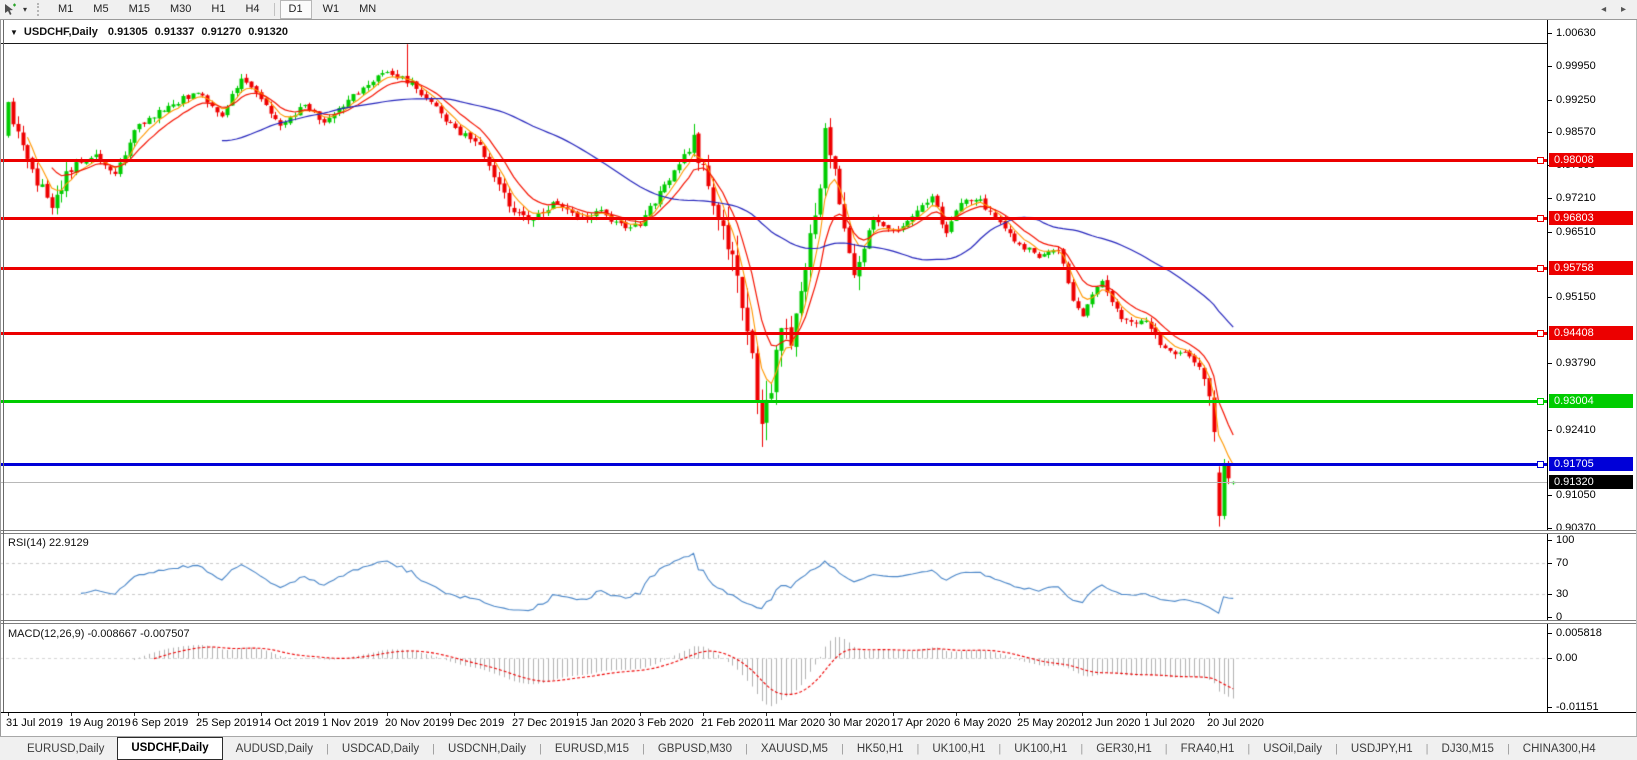  What do you see at coordinates (180, 9) in the screenshot?
I see `timeframe-button-m30: M30` at bounding box center [180, 9].